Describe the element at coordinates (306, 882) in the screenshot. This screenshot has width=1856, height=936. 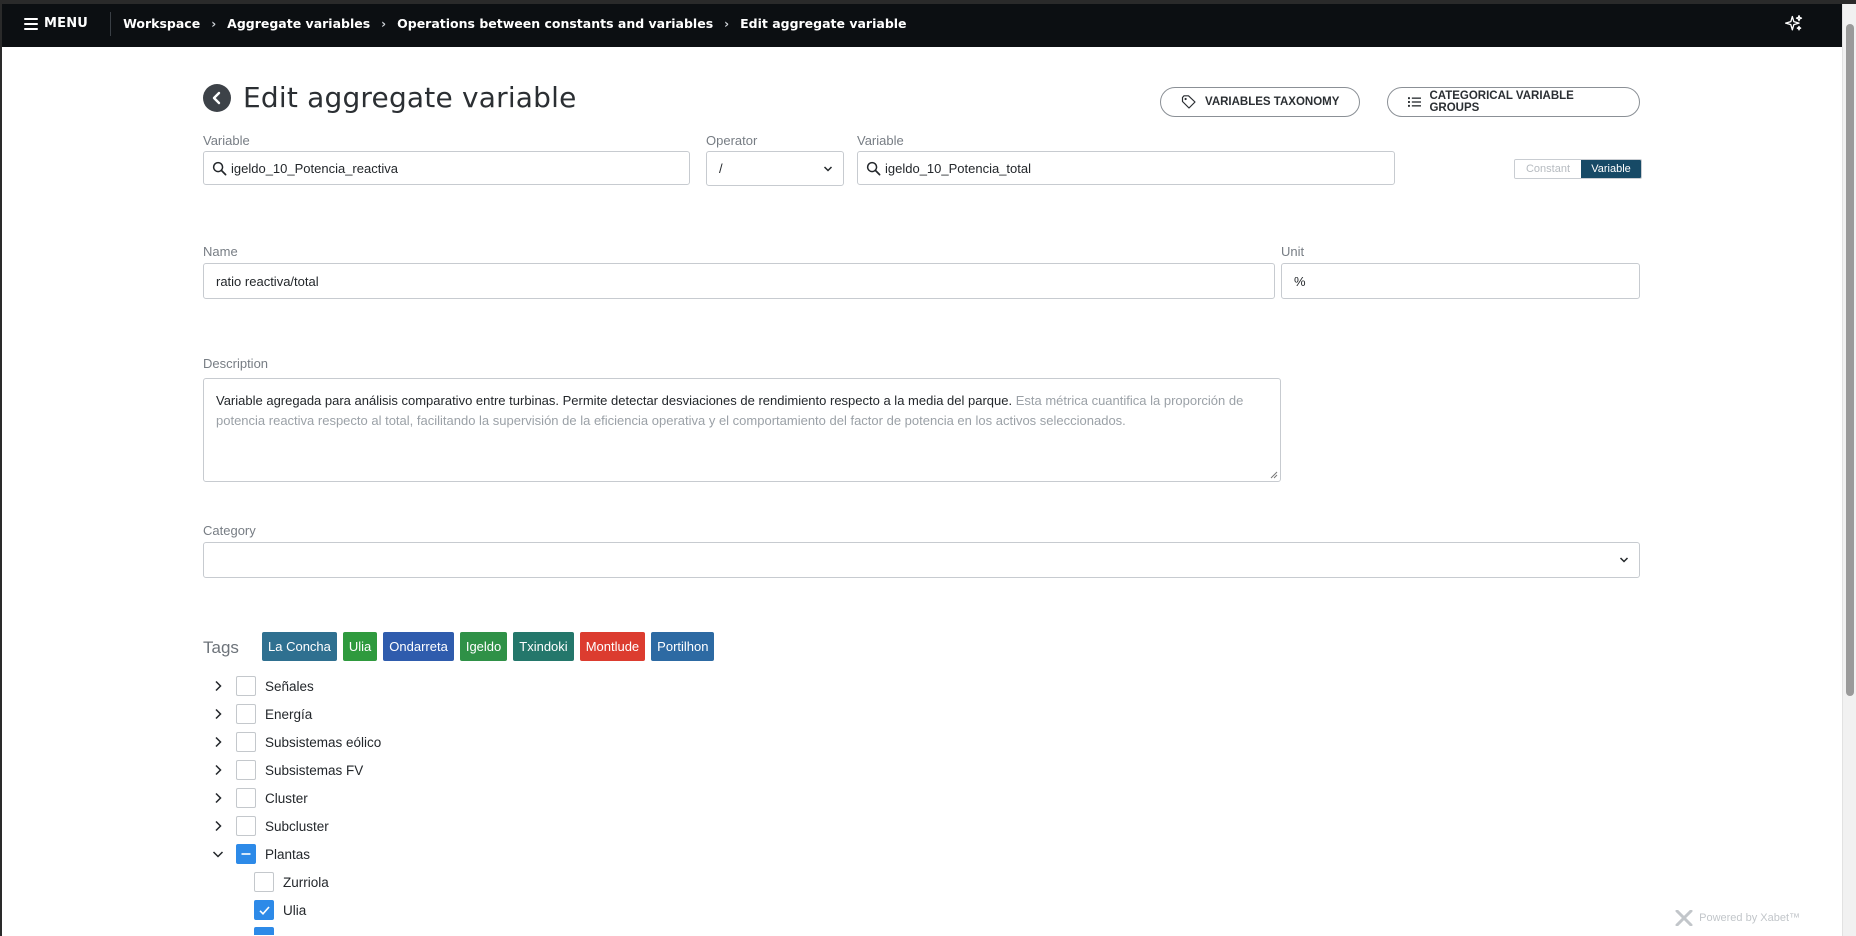
I see `tree-item-label: Zurriola` at that location.